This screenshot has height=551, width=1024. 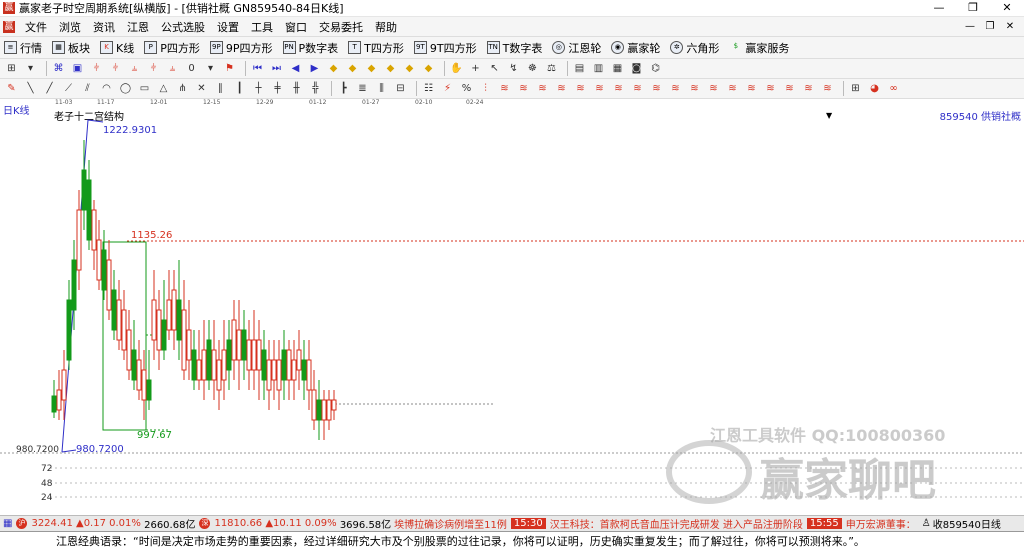 I want to click on gift-icon: ☸, so click(x=532, y=68).